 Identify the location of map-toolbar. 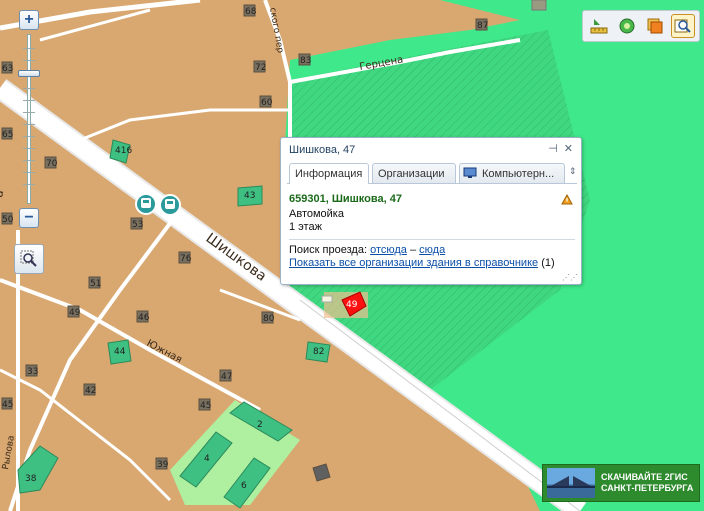
(641, 26).